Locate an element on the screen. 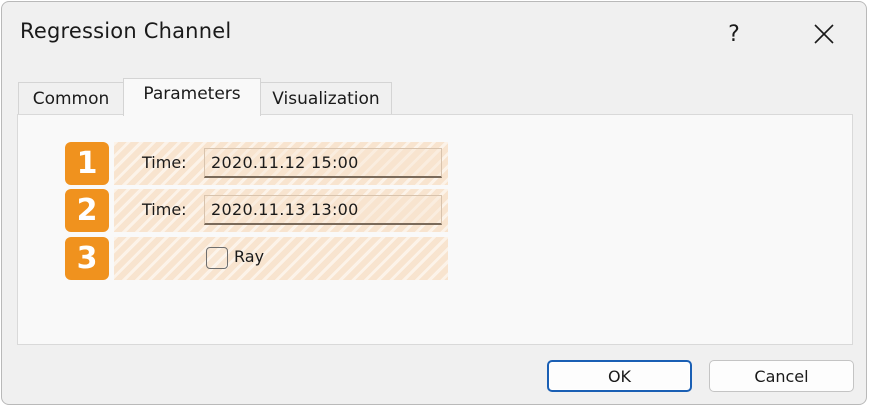  close-button is located at coordinates (824, 34).